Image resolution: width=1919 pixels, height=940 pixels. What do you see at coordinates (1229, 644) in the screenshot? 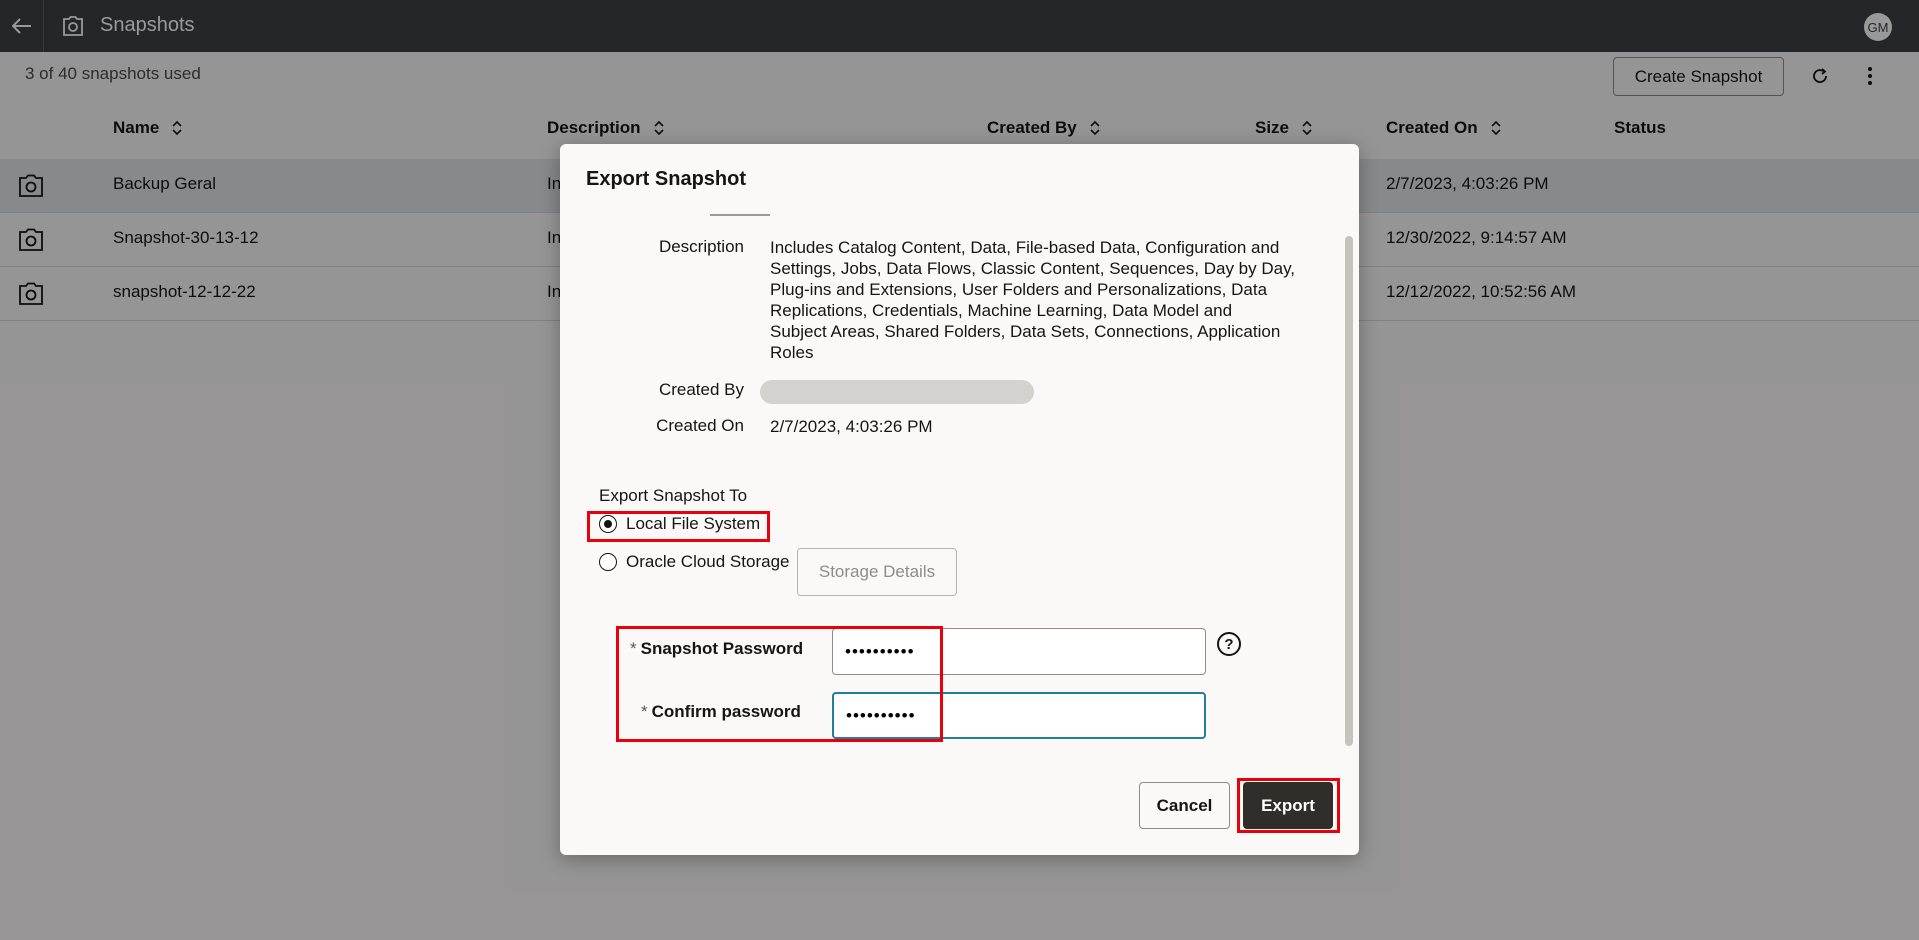
I see `help-icon: ?` at bounding box center [1229, 644].